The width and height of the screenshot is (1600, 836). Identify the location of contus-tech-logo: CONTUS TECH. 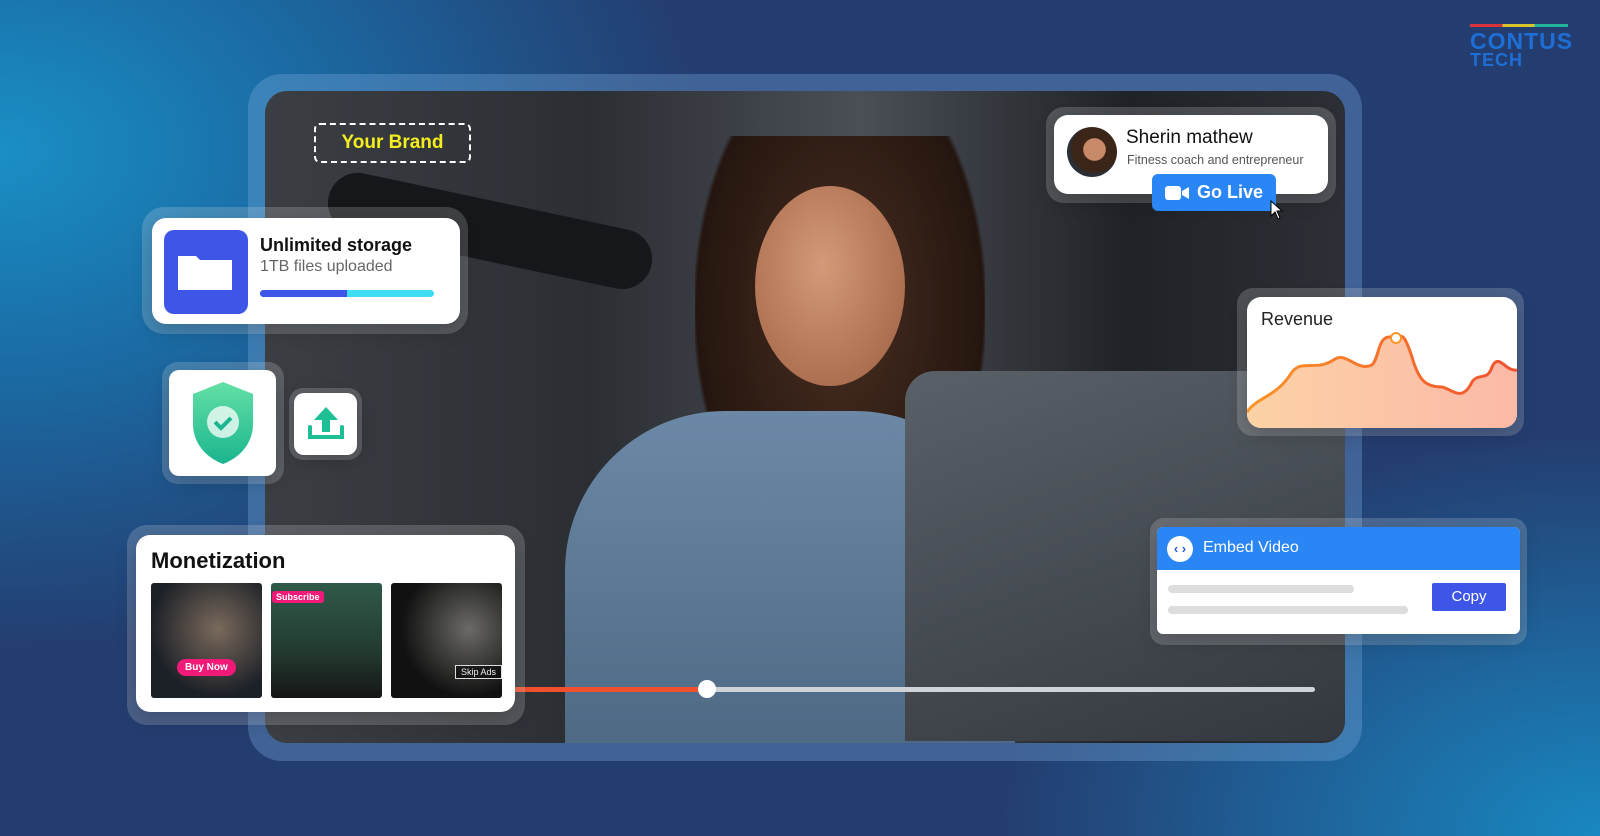
(1522, 47).